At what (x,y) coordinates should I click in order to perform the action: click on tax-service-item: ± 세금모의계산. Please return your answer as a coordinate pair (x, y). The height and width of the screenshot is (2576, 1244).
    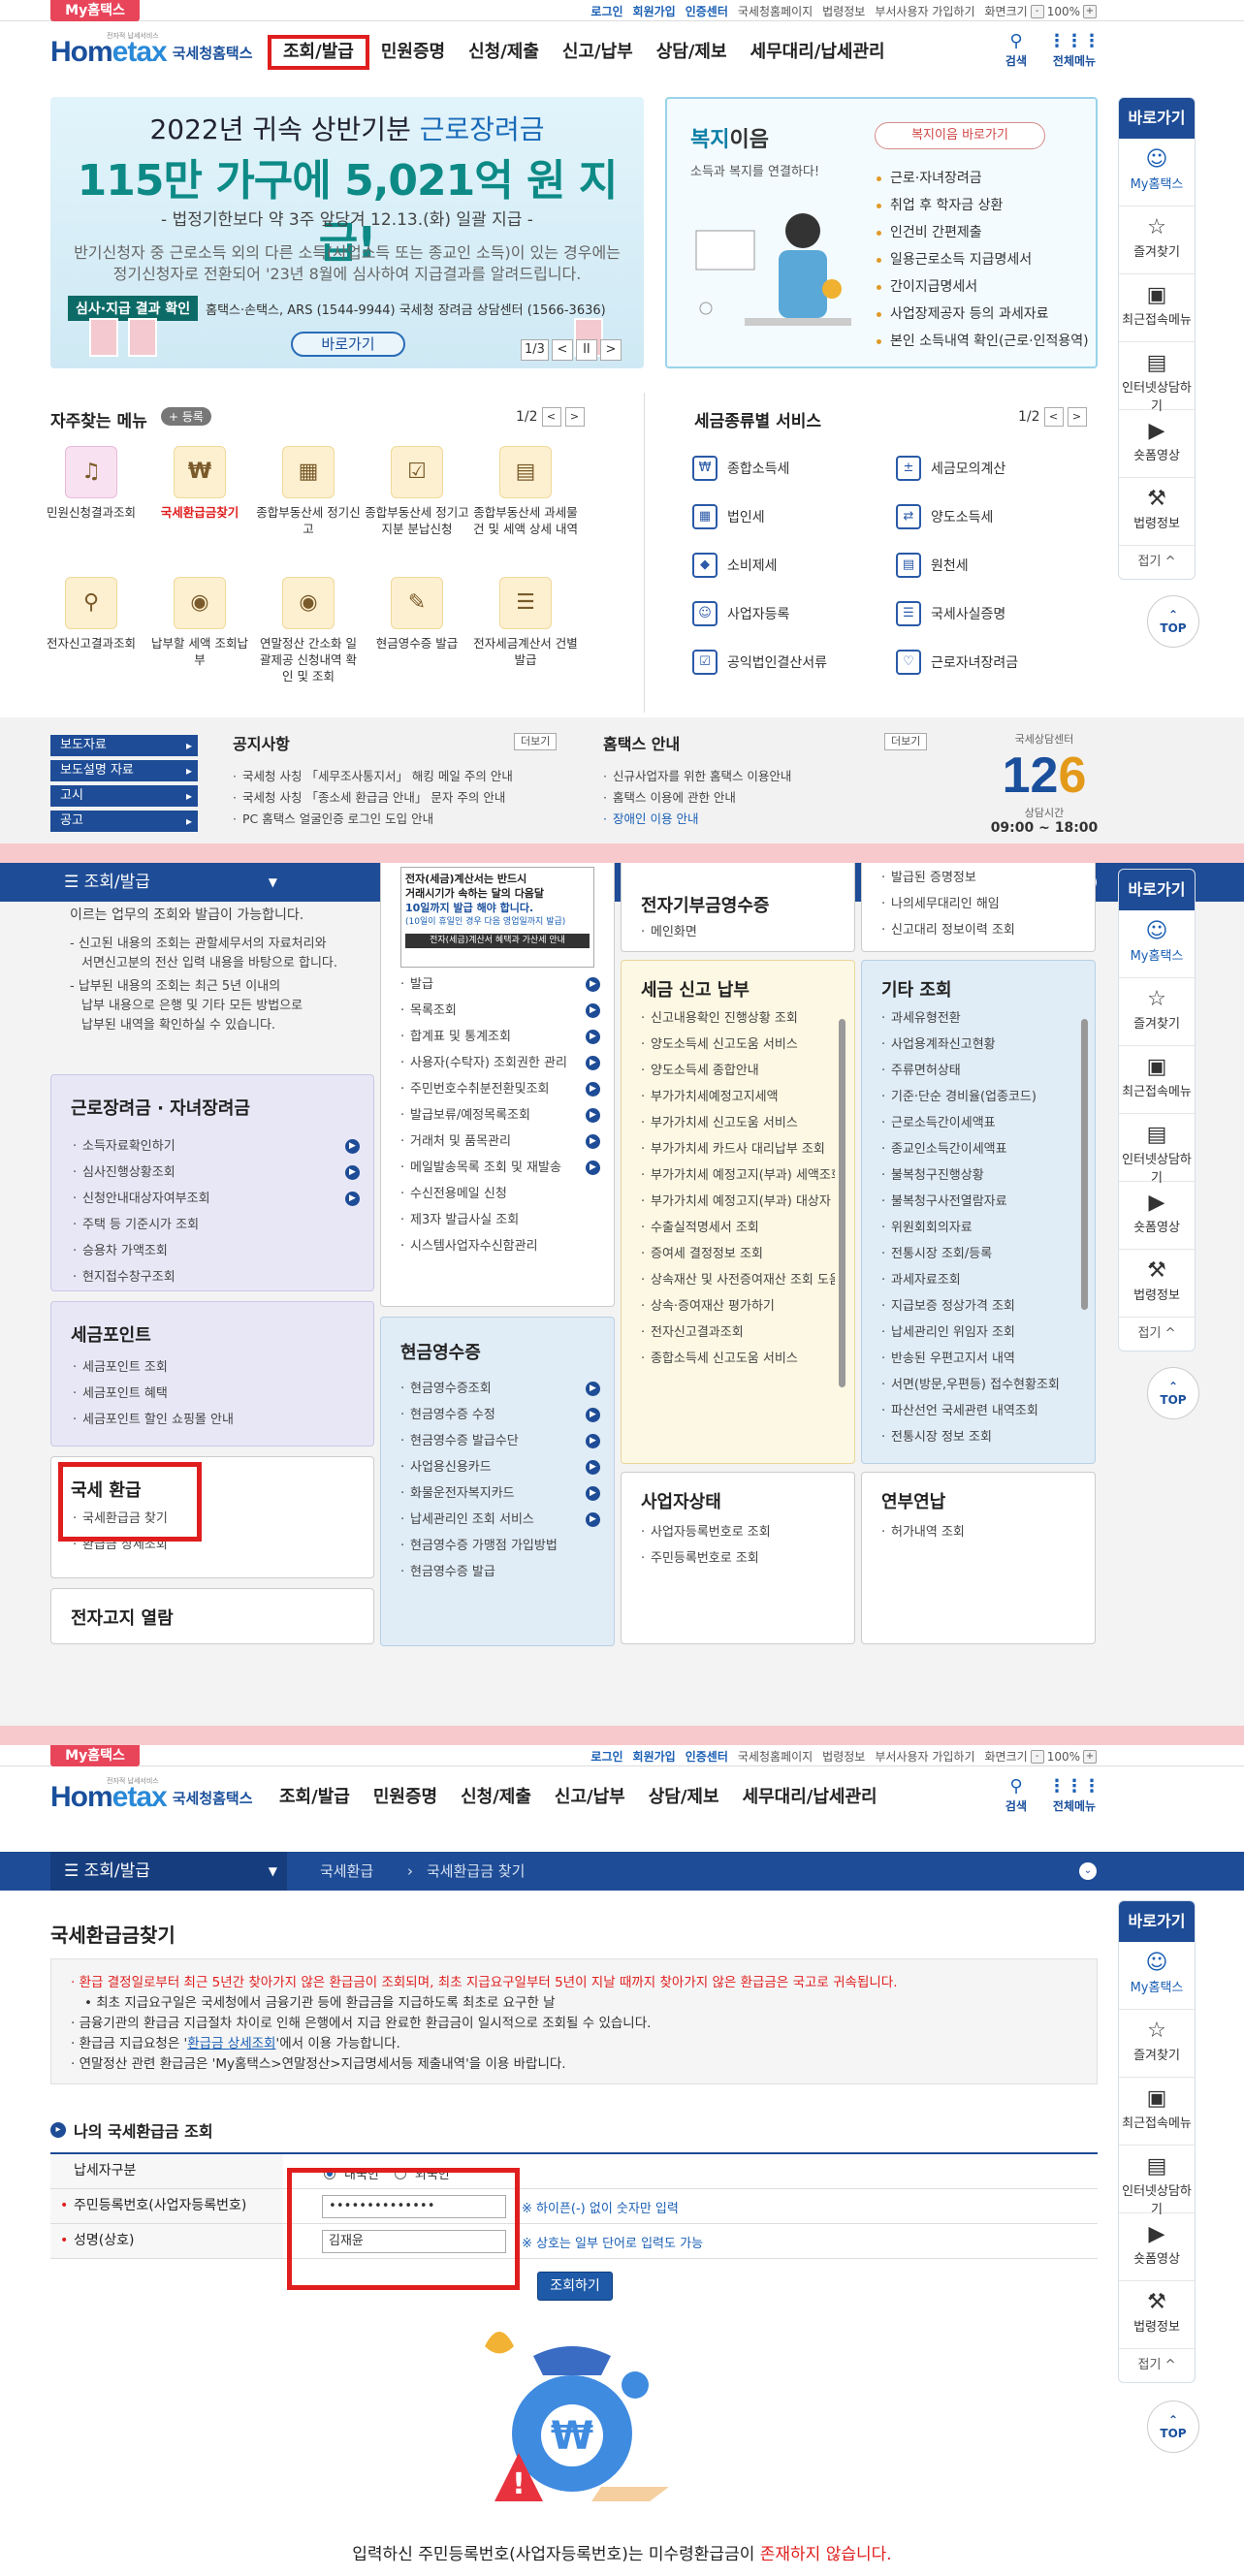
    Looking at the image, I should click on (950, 469).